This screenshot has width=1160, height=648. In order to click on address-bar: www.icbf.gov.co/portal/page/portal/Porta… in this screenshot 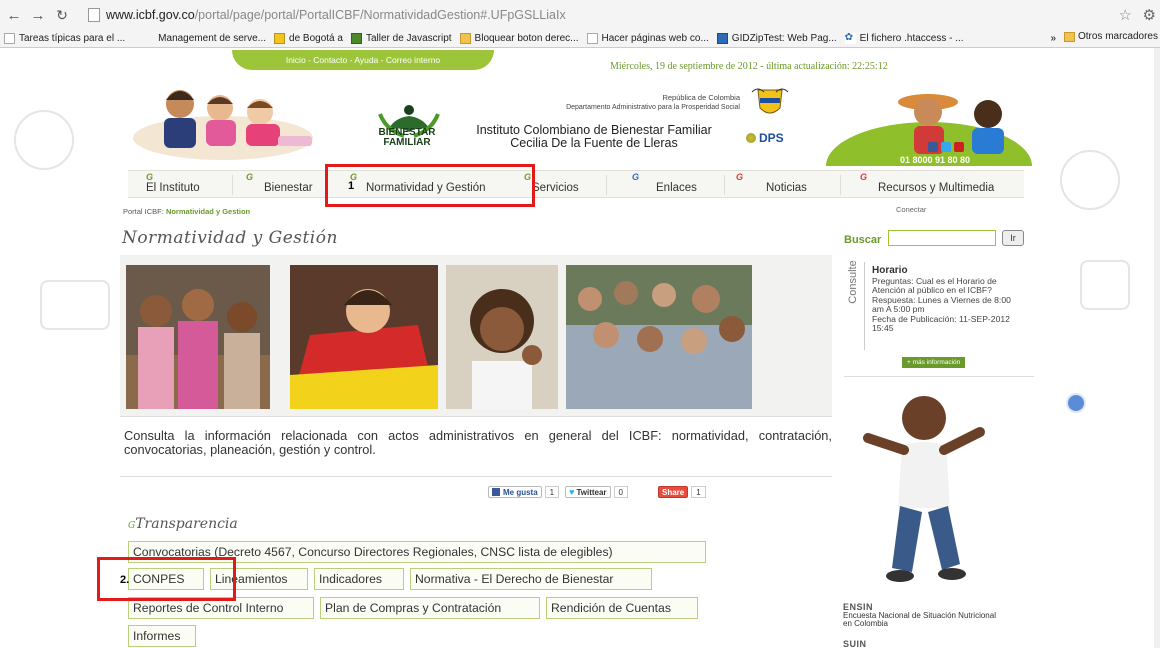, I will do `click(603, 15)`.